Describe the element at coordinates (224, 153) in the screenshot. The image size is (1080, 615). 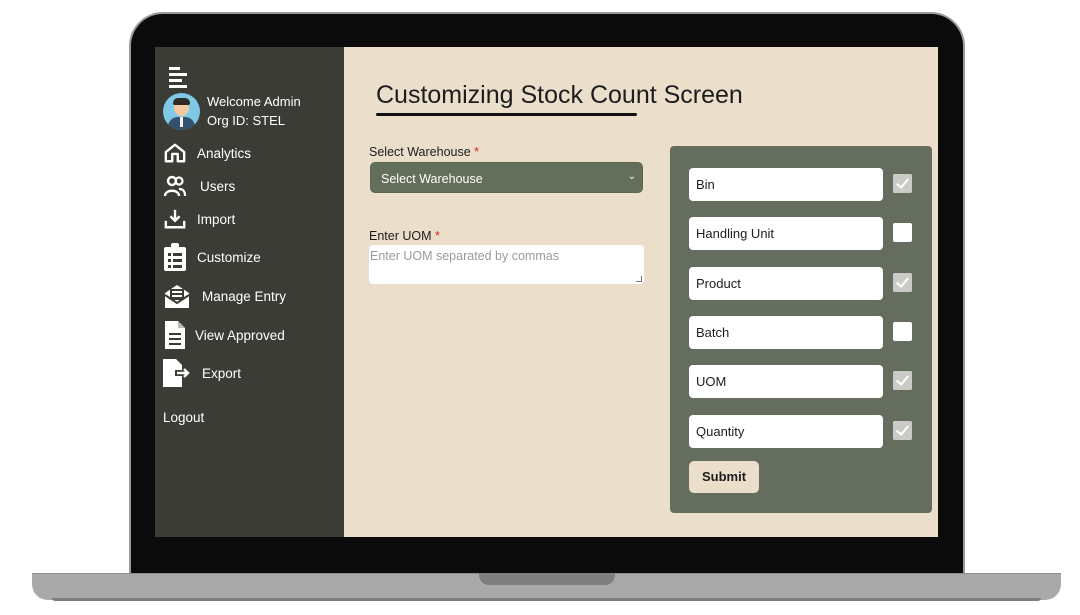
I see `sidebar-item-label: Analytics` at that location.